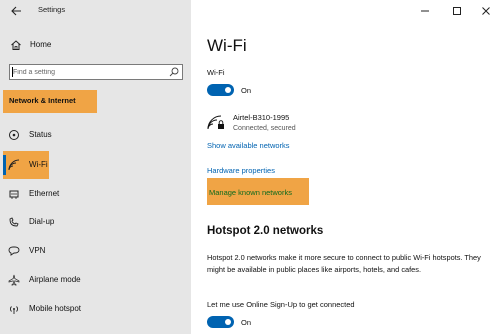  What do you see at coordinates (95, 45) in the screenshot?
I see `sidebar-item-home: Home` at bounding box center [95, 45].